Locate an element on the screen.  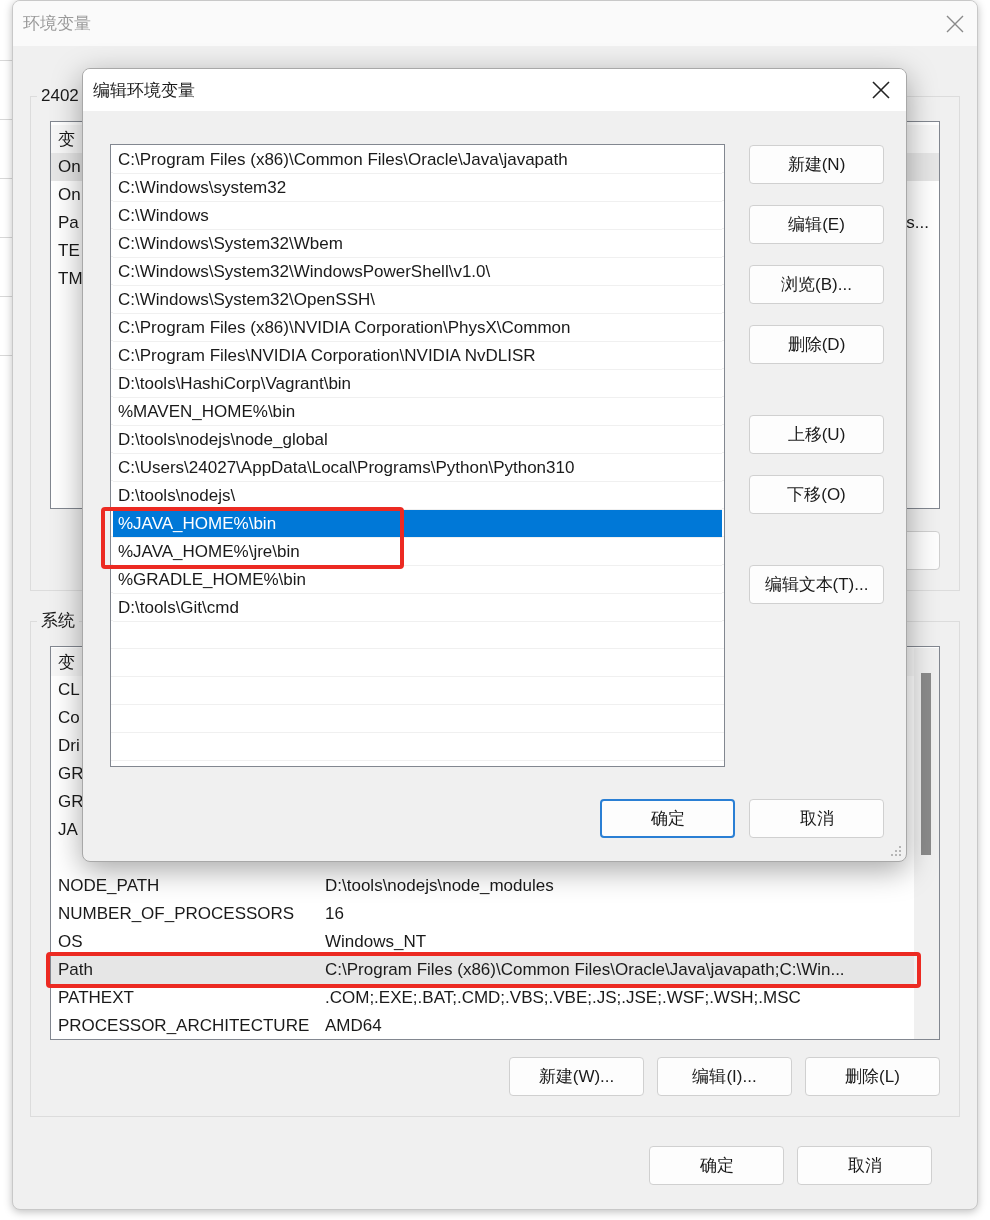
variable-value: .COM;.EXE;.BAT;.CMD;.VBS;.VBE;.JS;.JSE;.WSF;.WSH;.MSC is located at coordinates (563, 998).